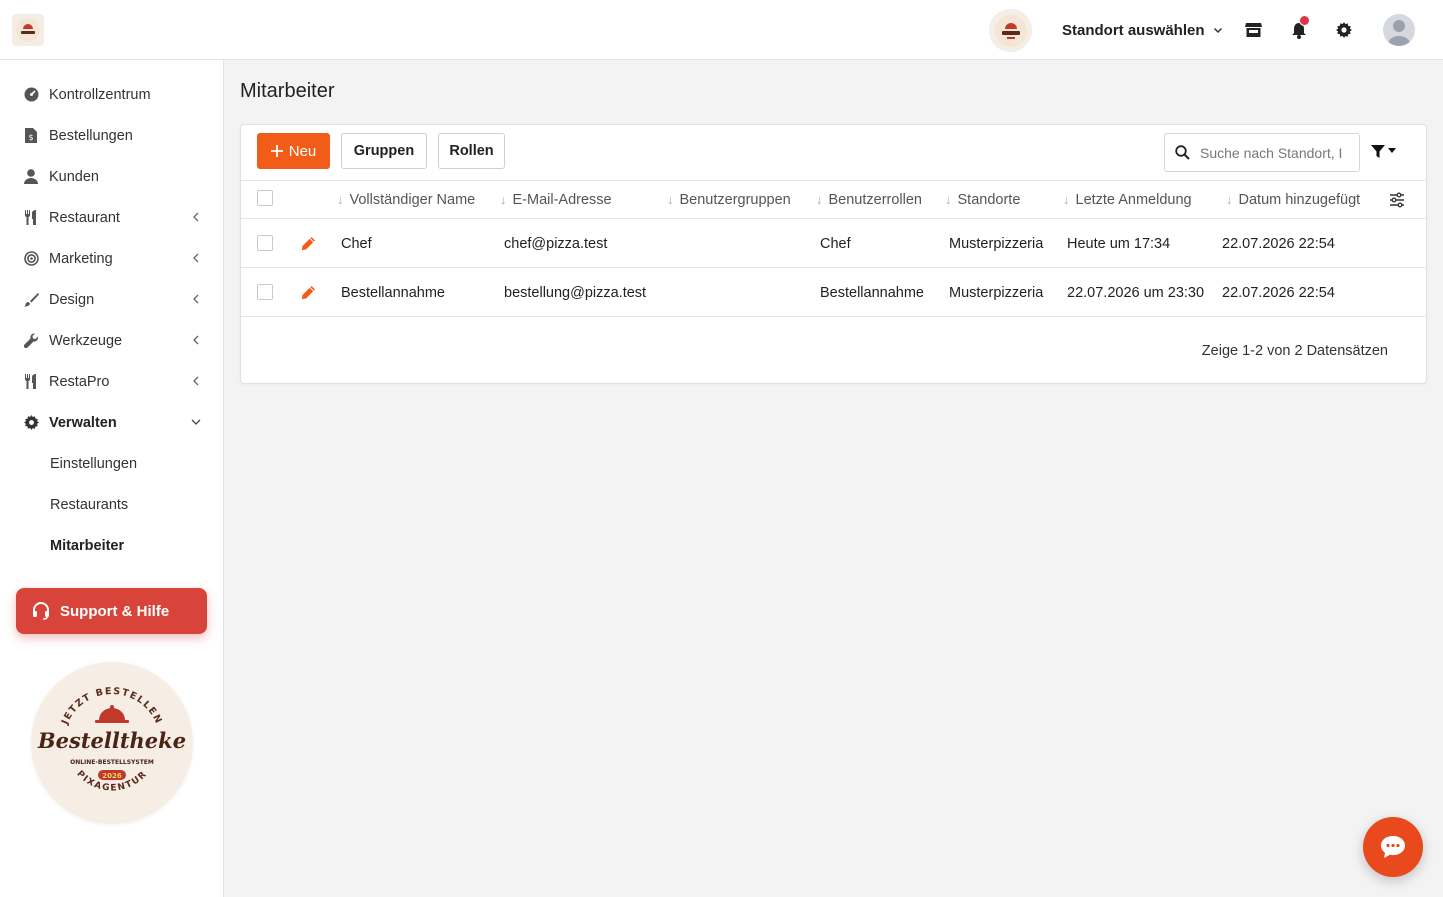 The width and height of the screenshot is (1443, 897). I want to click on sidebar-item-werkzeuge: Werkzeuge, so click(111, 340).